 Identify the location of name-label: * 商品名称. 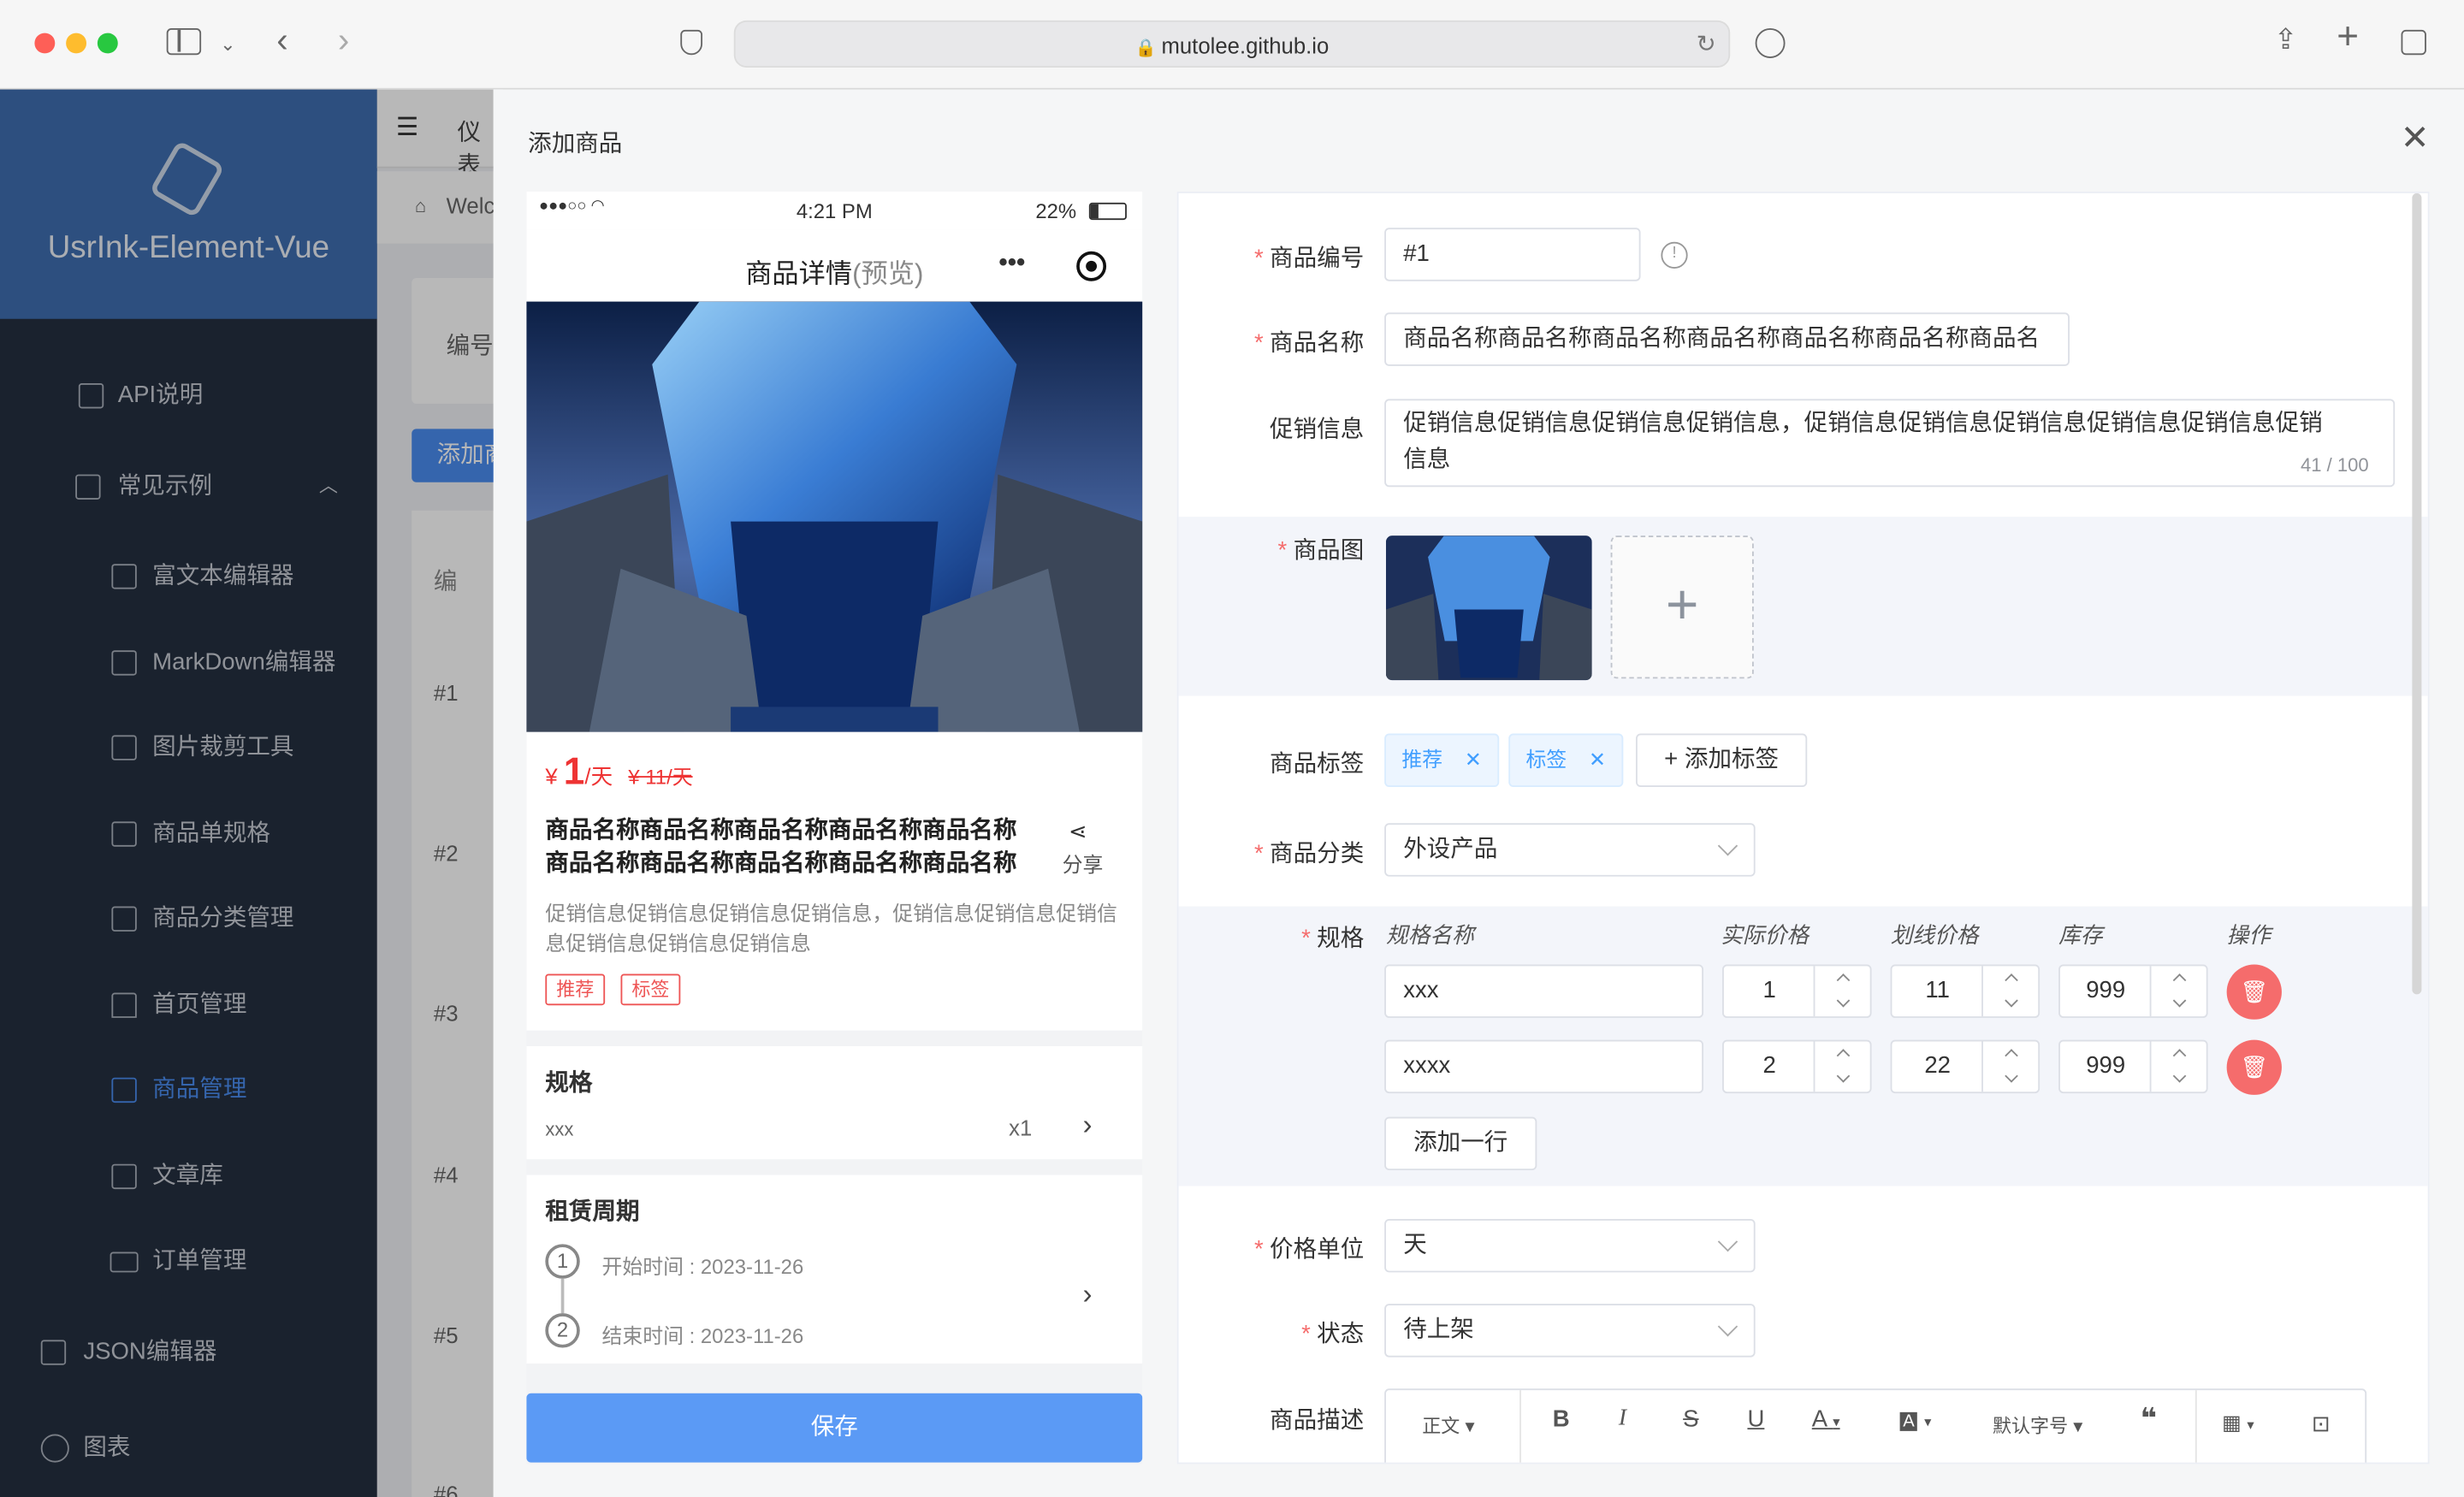
(1309, 343).